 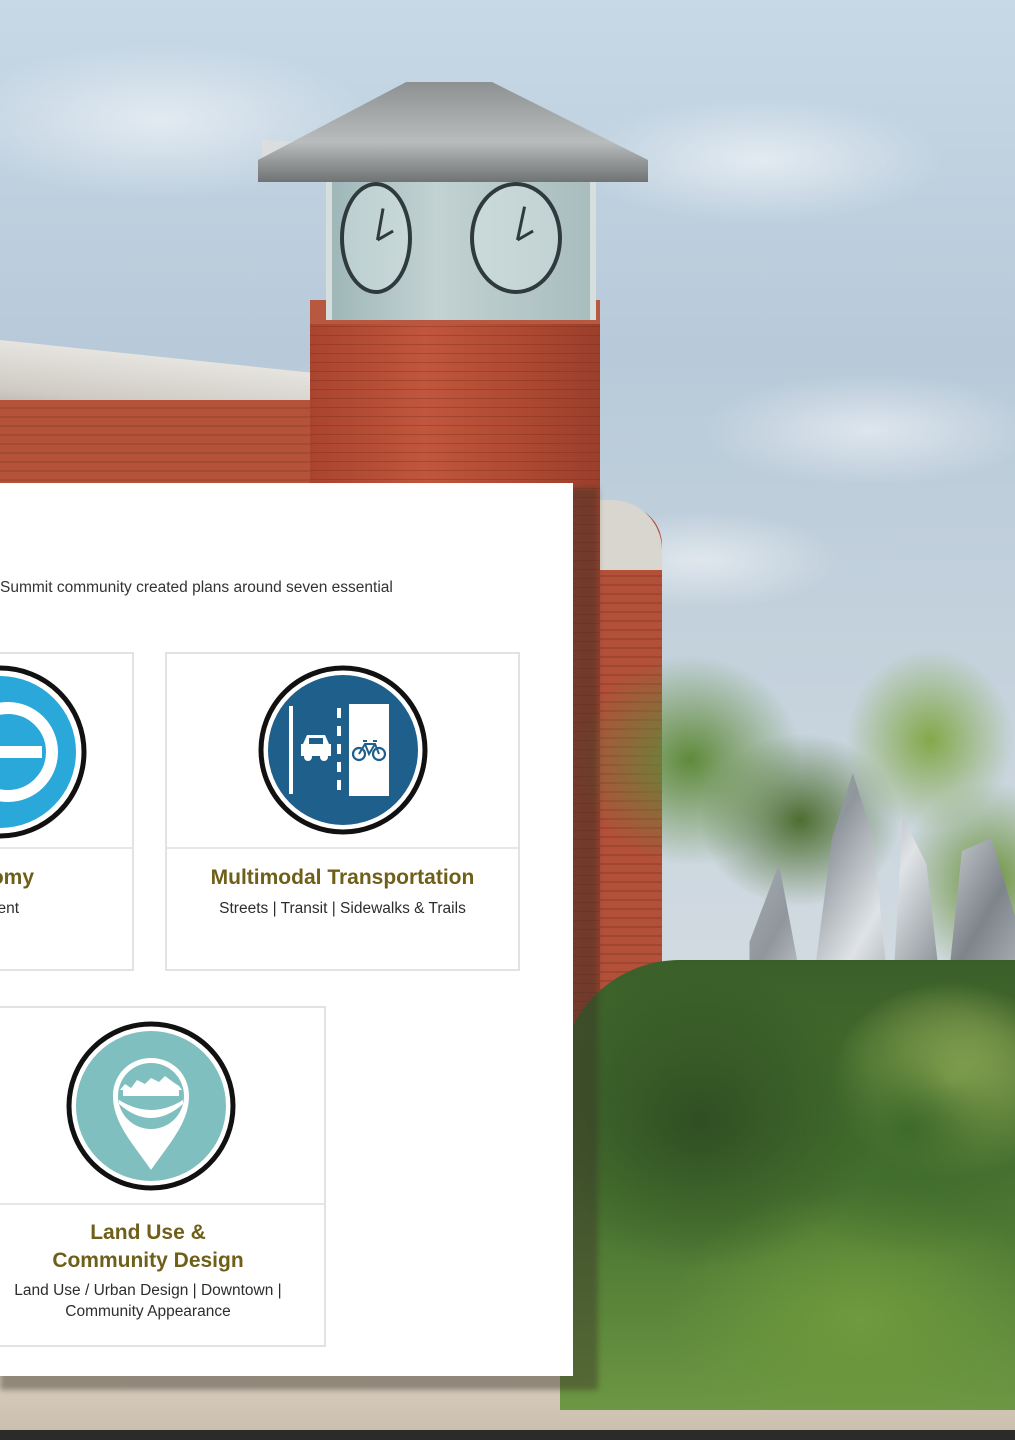 What do you see at coordinates (787, 1185) in the screenshot?
I see `shrubs` at bounding box center [787, 1185].